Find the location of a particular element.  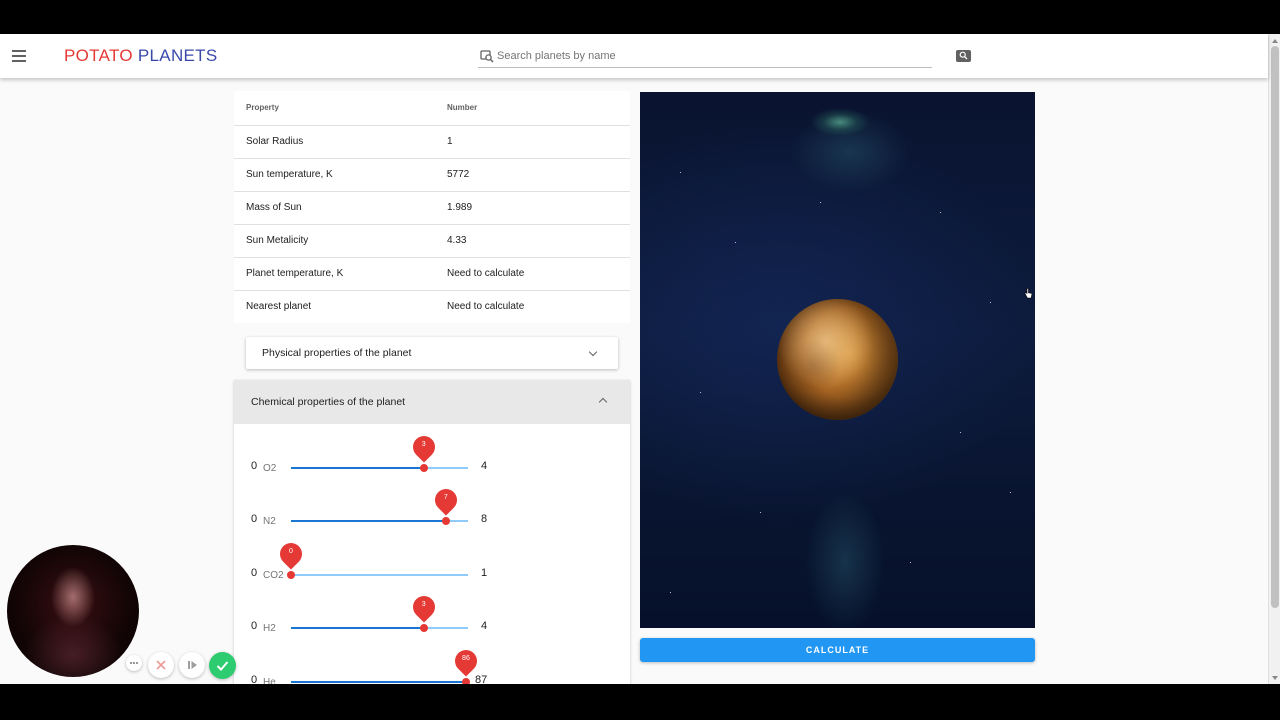

slider-value-label: 7 is located at coordinates (445, 497).